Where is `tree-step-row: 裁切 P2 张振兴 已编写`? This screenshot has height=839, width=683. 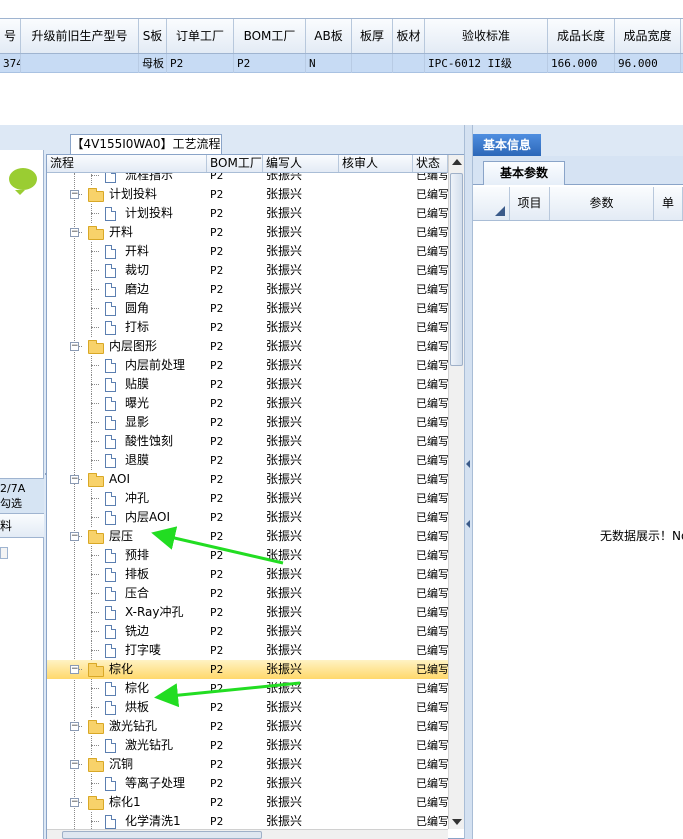
tree-step-row: 裁切 P2 张振兴 已编写 is located at coordinates (247, 270).